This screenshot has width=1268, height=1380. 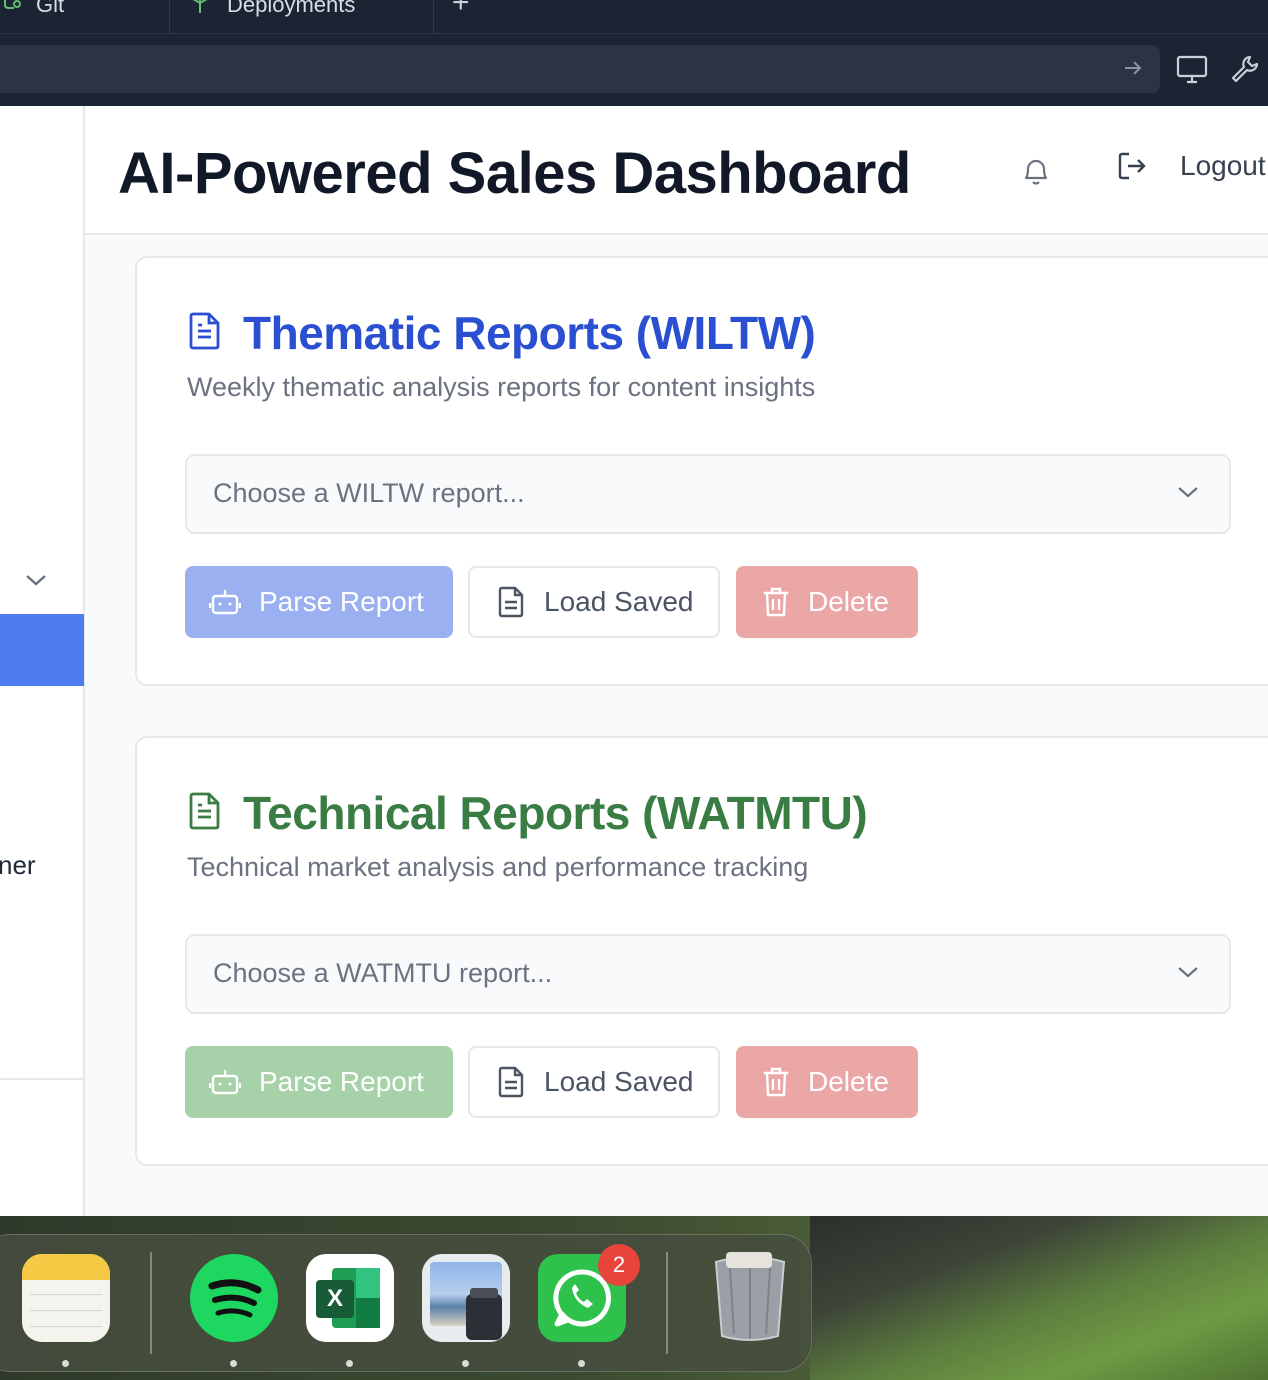 I want to click on sidebar-item-label: ner, so click(x=18, y=865).